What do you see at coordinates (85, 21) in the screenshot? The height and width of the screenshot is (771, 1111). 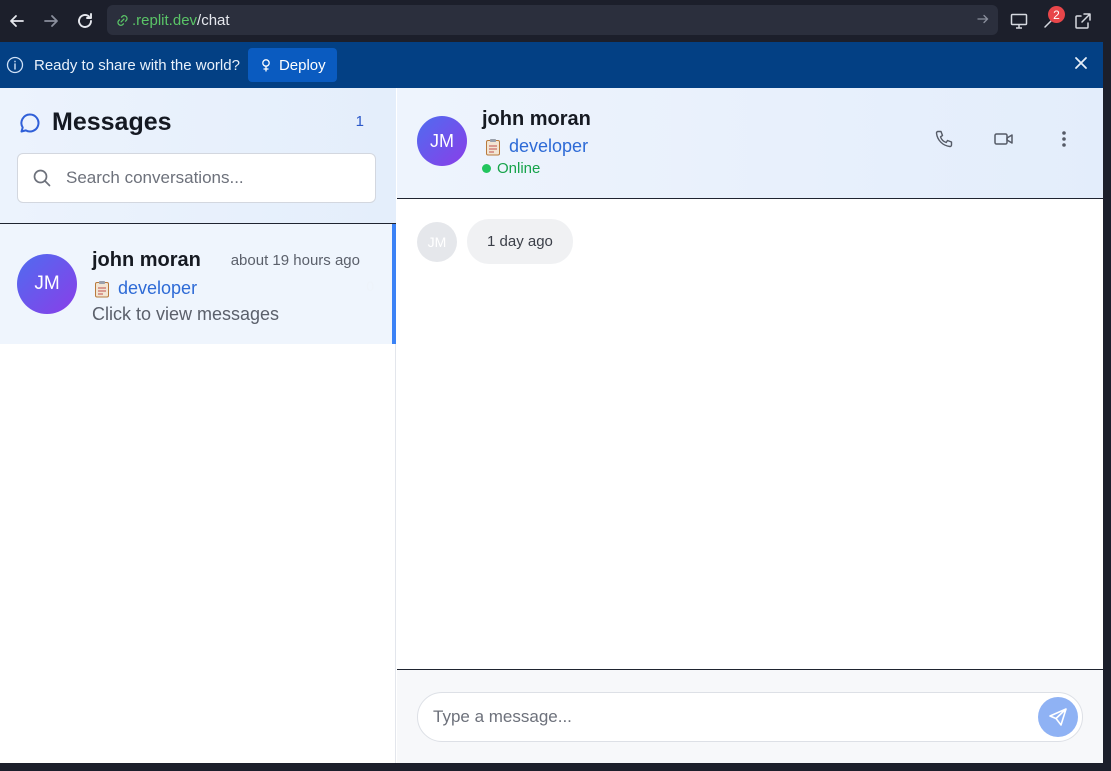 I see `reload-icon` at bounding box center [85, 21].